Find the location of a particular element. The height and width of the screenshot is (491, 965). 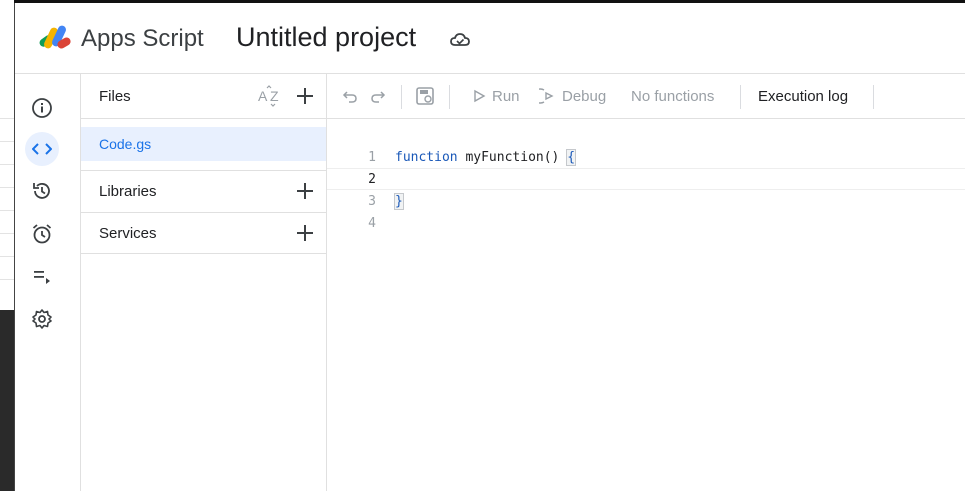

add-service-button is located at coordinates (305, 233).